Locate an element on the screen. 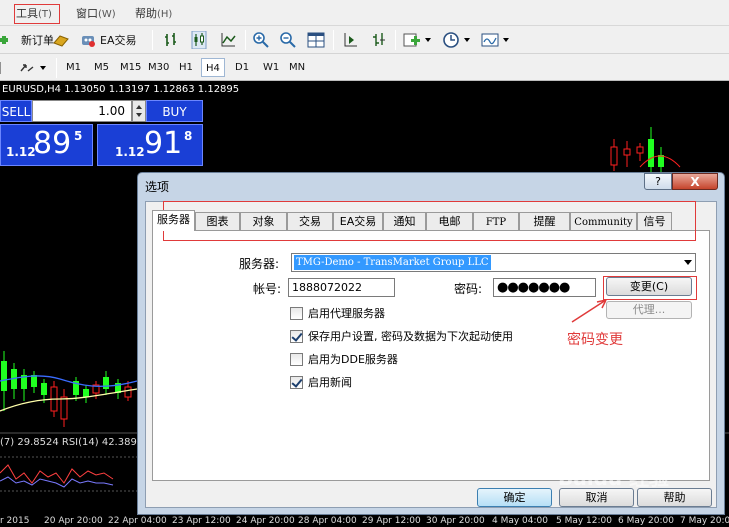 The image size is (729, 527). cursor-button is located at coordinates (3, 68).